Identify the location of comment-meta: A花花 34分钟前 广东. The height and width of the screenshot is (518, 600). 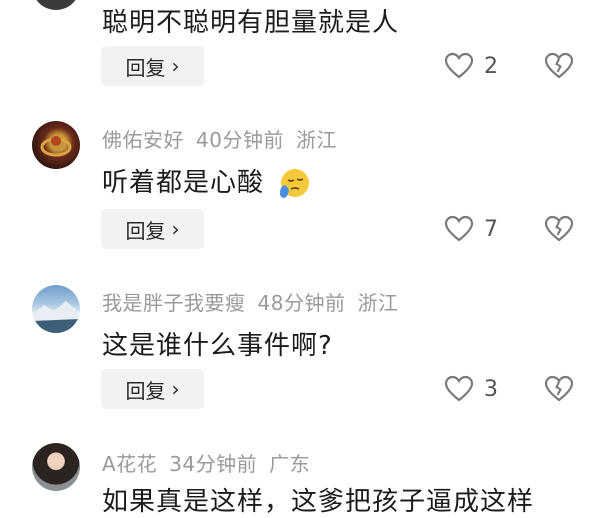
(212, 462).